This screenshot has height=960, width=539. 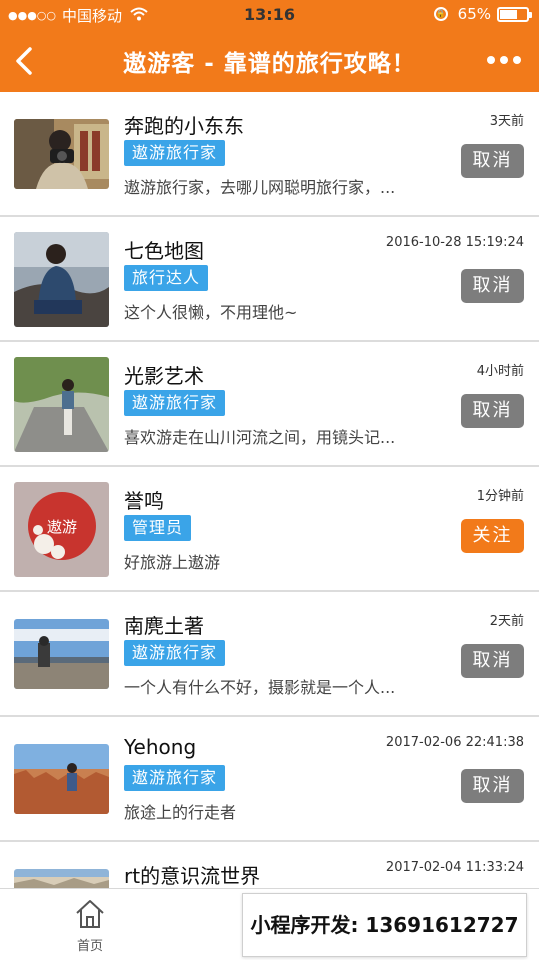 I want to click on list-item: 南麂土著 2天前 遨游旅行家 一个人有什么不好，摄影就是一个人... 取消, so click(x=269, y=654).